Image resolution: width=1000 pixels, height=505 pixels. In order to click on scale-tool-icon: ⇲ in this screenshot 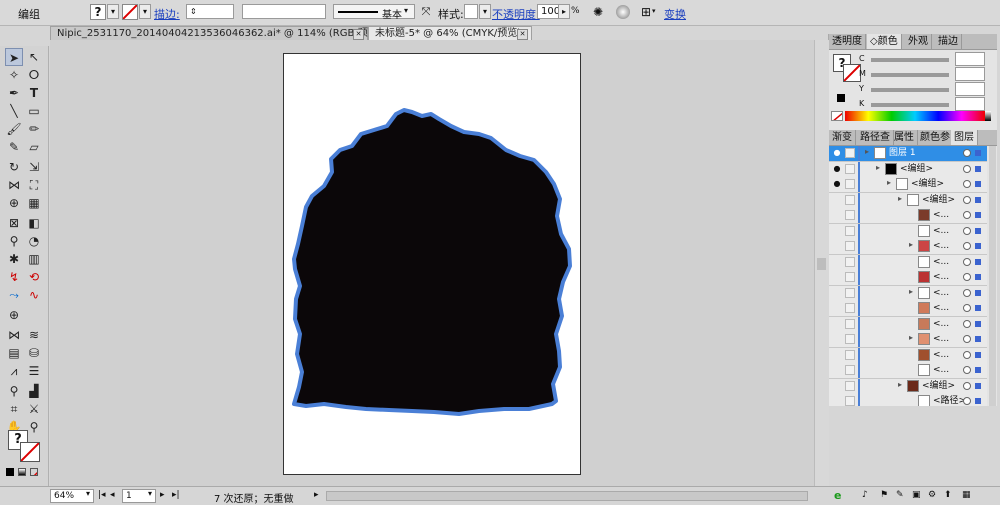, I will do `click(34, 167)`.